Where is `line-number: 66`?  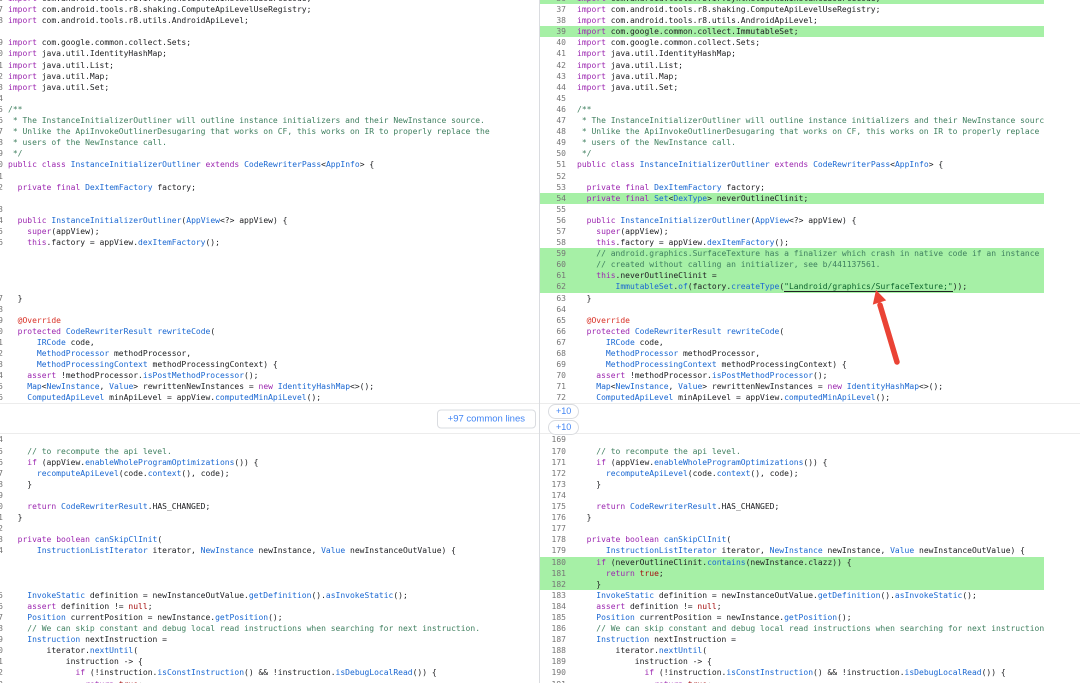
line-number: 66 is located at coordinates (553, 331).